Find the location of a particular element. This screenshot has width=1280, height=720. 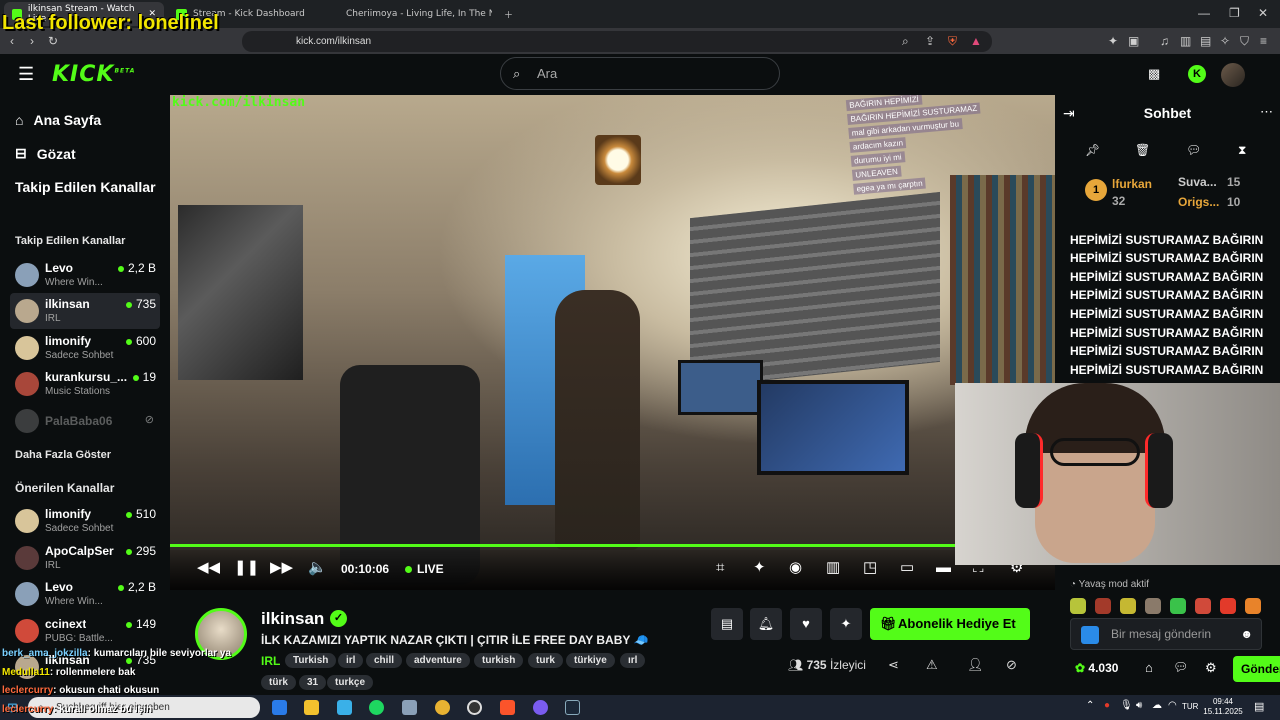

sidebar-channel-limonify: limonify Sadece Sohbet 600 is located at coordinates (85, 348).